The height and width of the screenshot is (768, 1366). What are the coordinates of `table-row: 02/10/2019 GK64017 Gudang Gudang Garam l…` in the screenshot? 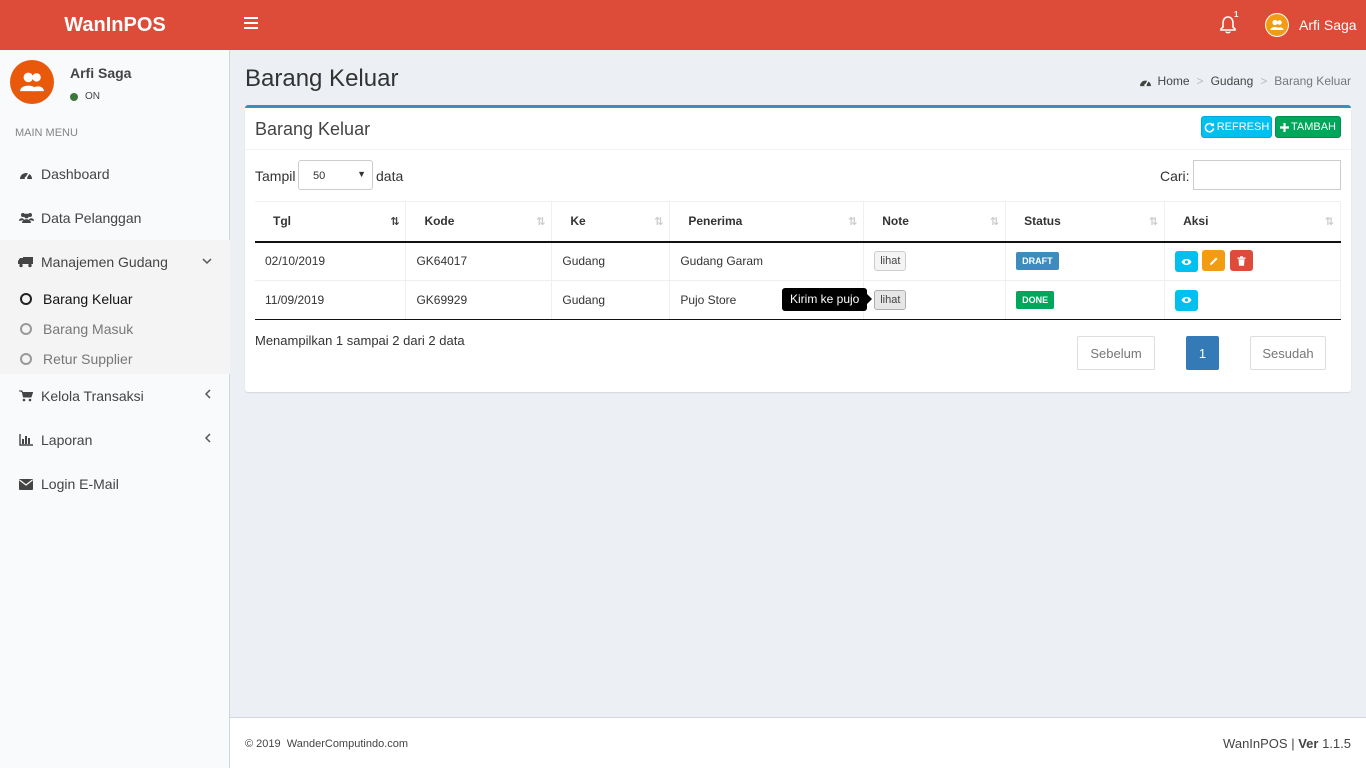 It's located at (798, 261).